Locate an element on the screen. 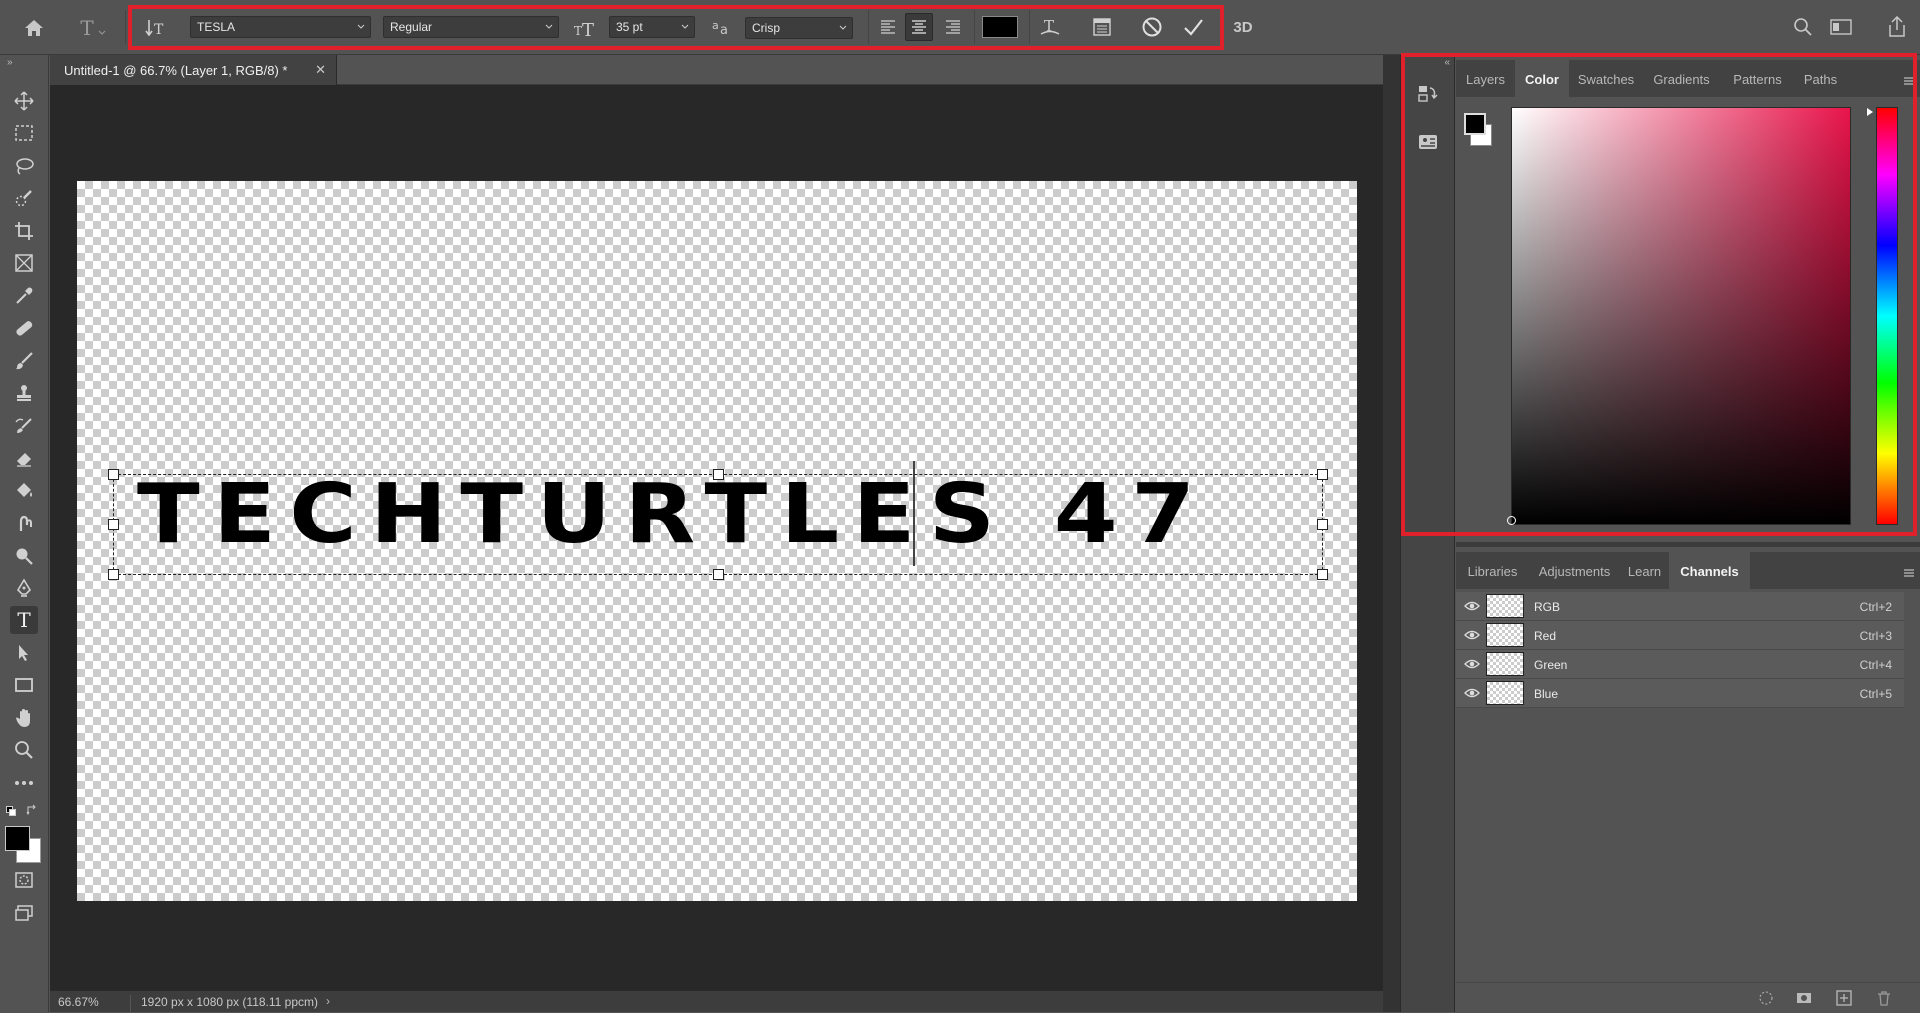 Image resolution: width=1920 pixels, height=1013 pixels. delete-channel-icon is located at coordinates (1884, 998).